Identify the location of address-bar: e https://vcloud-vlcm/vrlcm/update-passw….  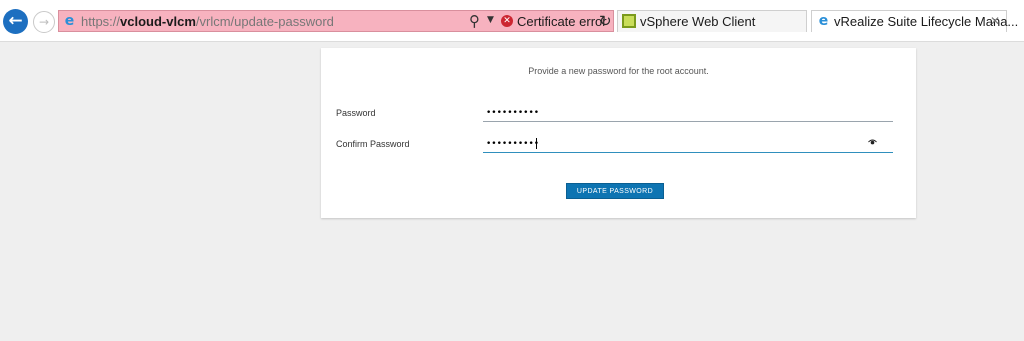
(336, 21).